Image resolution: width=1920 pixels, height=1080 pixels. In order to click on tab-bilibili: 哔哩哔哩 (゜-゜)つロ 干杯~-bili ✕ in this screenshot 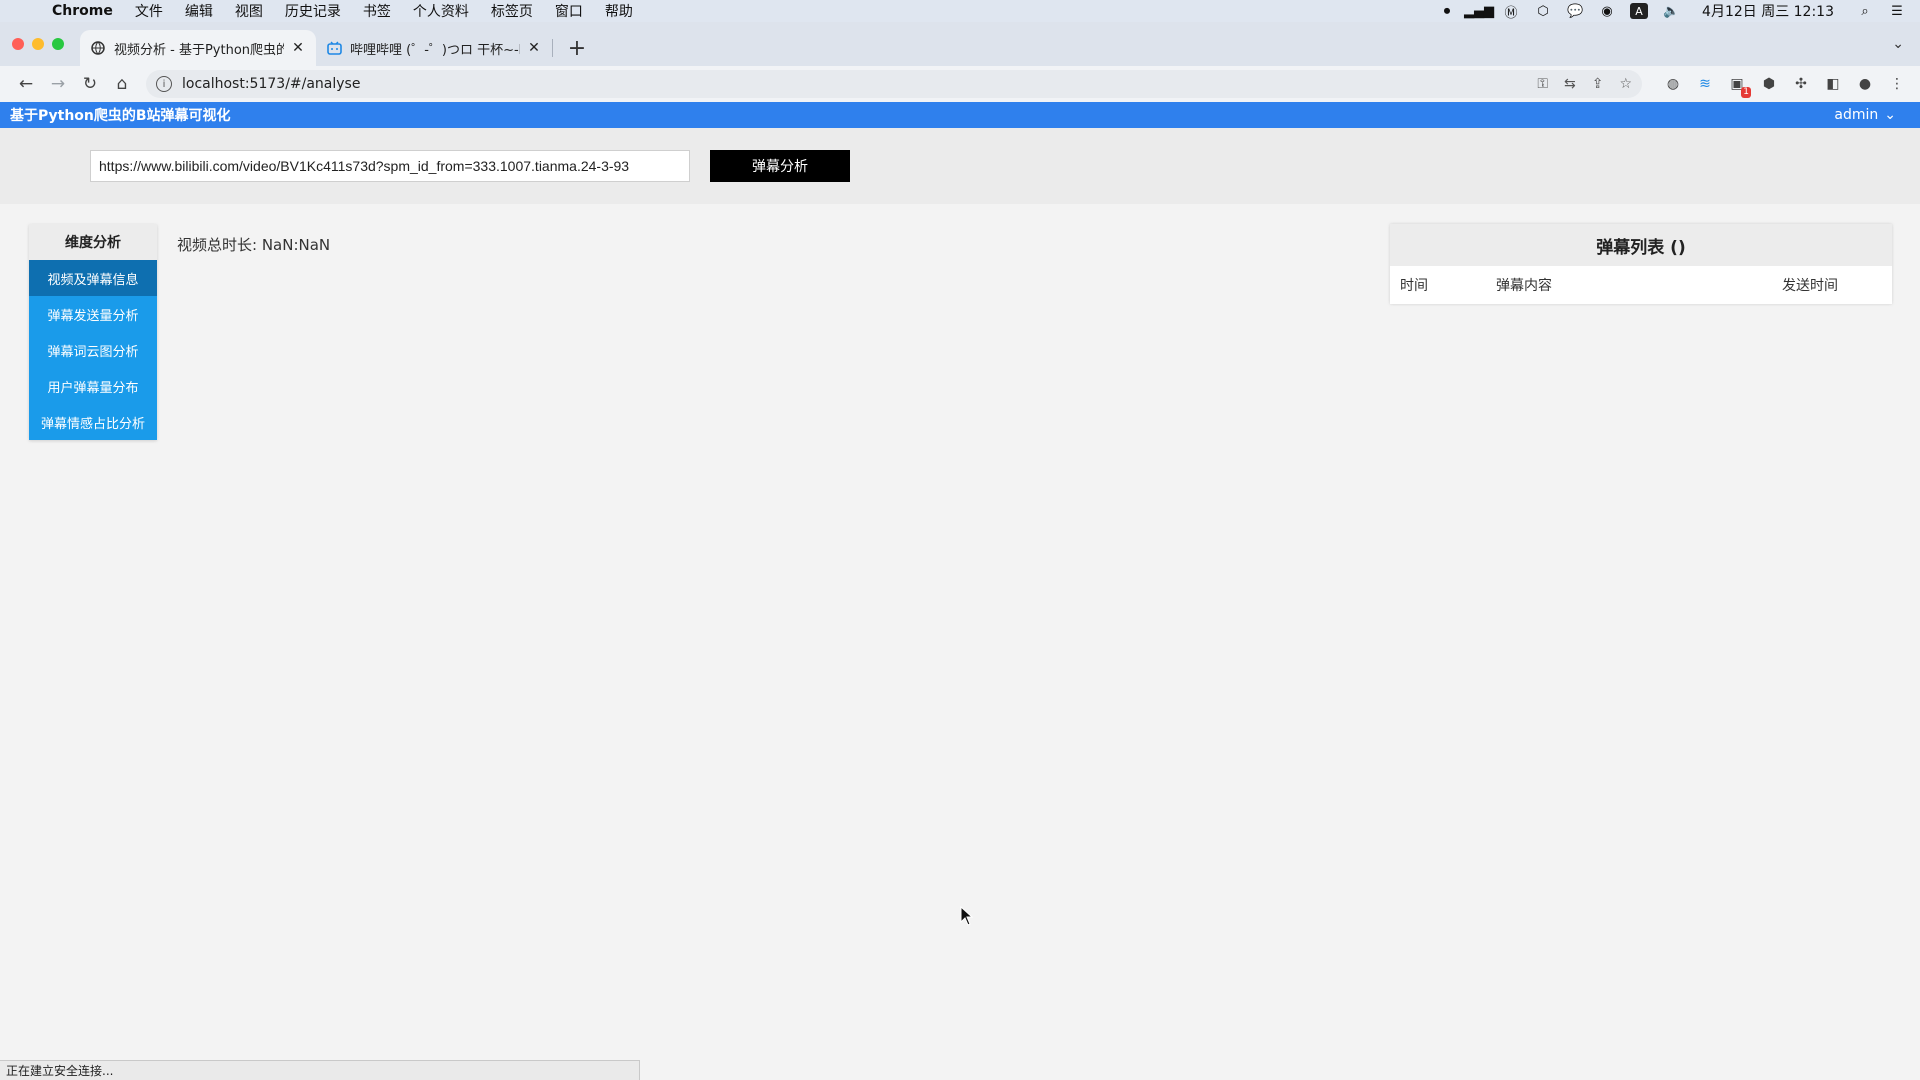, I will do `click(434, 48)`.